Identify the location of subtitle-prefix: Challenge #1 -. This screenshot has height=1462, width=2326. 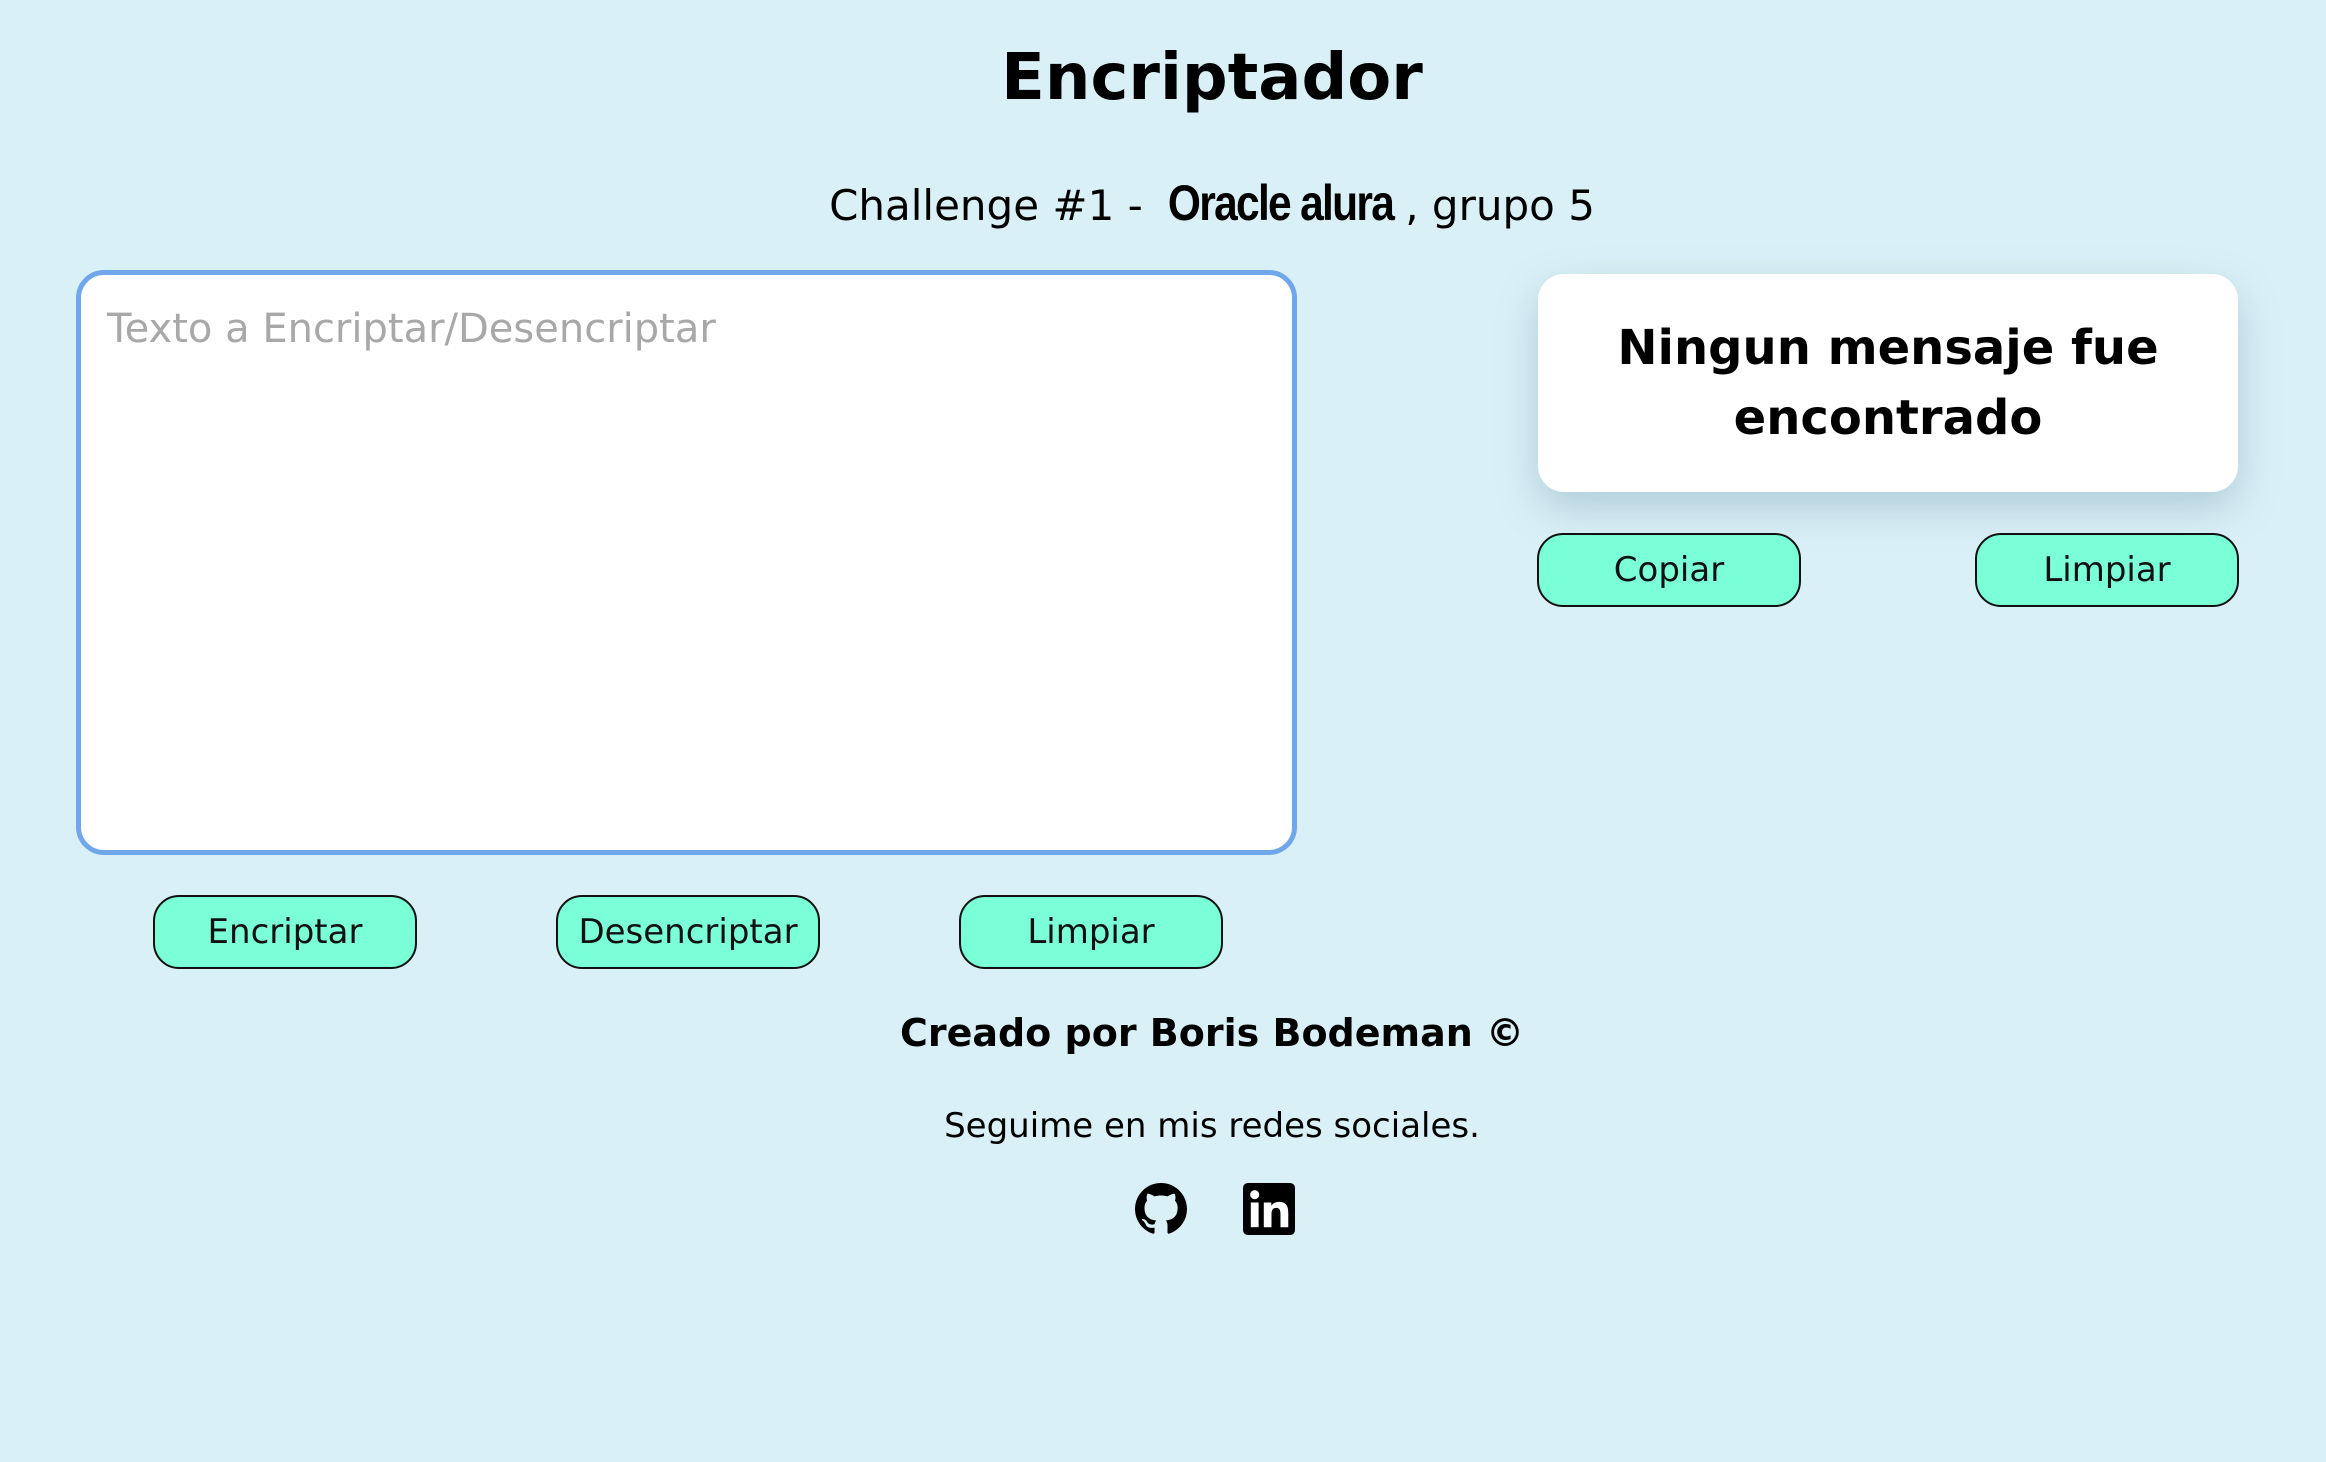
(993, 205).